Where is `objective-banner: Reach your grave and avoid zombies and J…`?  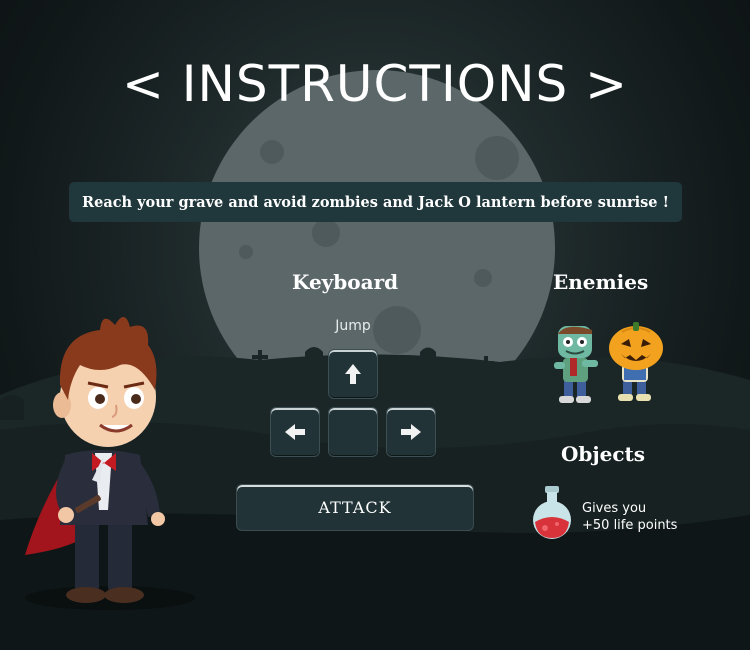 objective-banner: Reach your grave and avoid zombies and J… is located at coordinates (375, 202).